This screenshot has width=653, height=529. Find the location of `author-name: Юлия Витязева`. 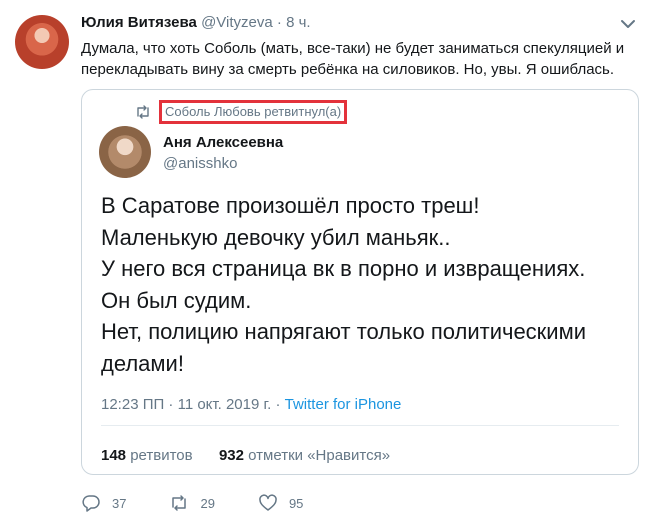

author-name: Юлия Витязева is located at coordinates (139, 22).